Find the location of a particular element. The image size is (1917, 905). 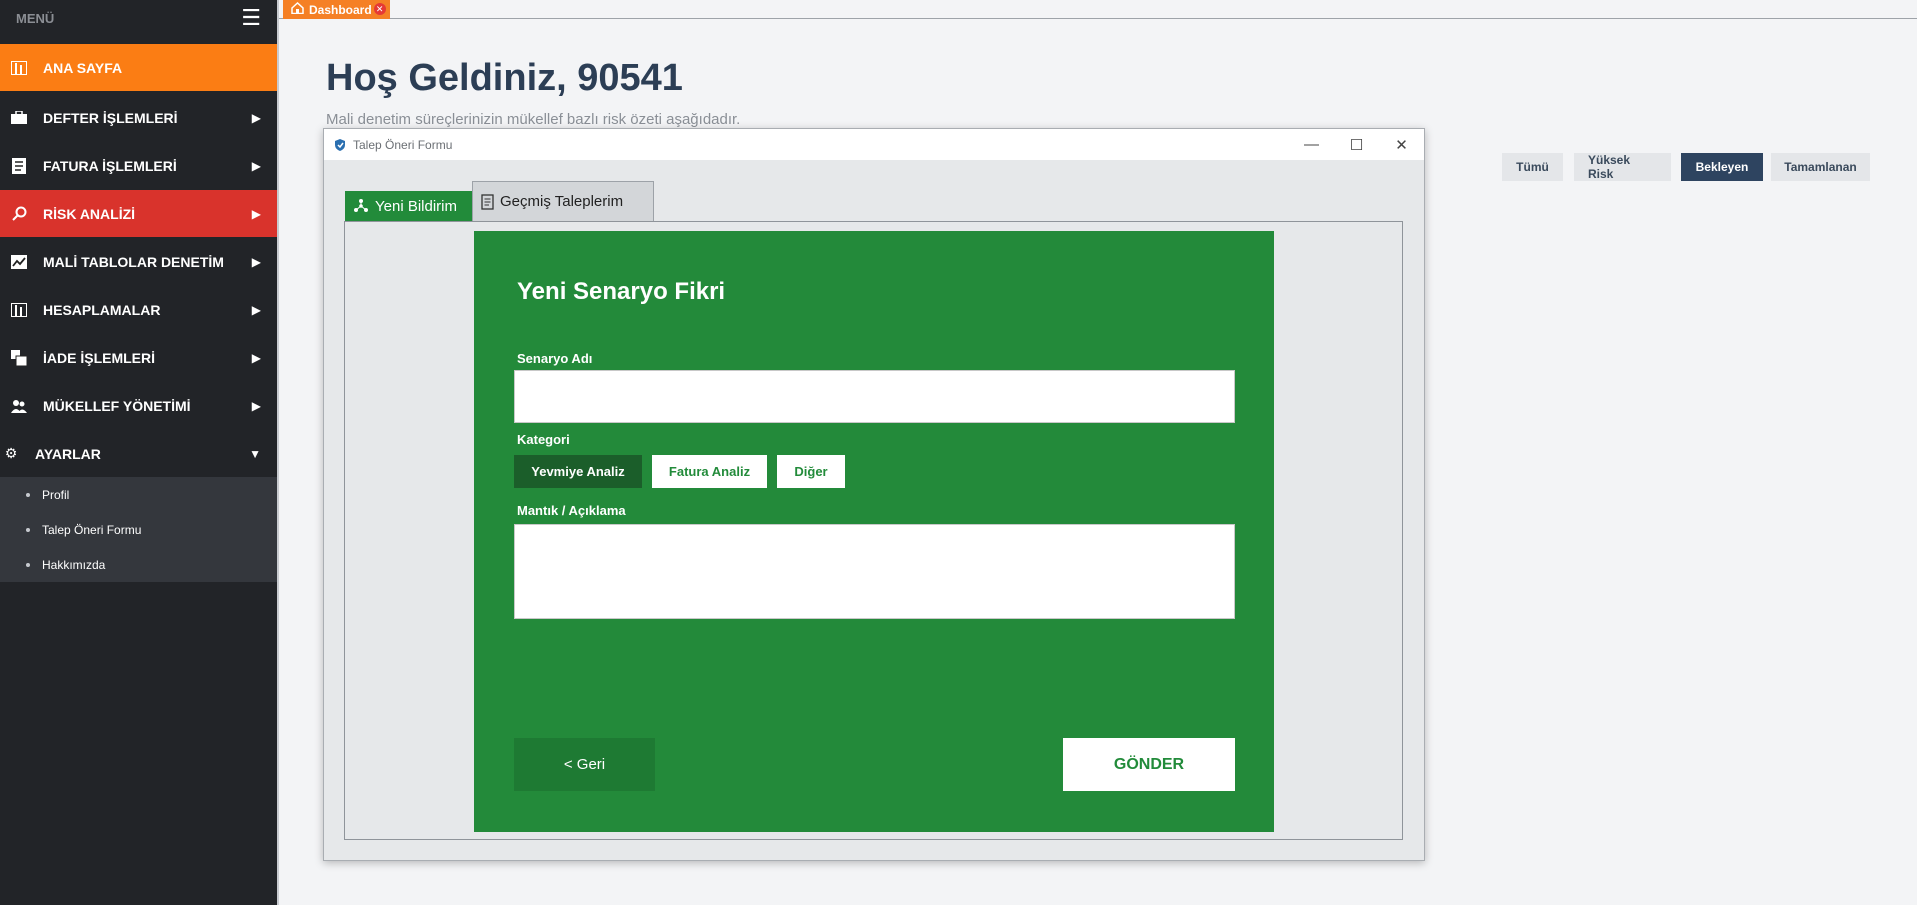

minimize-icon: — is located at coordinates (1311, 144).